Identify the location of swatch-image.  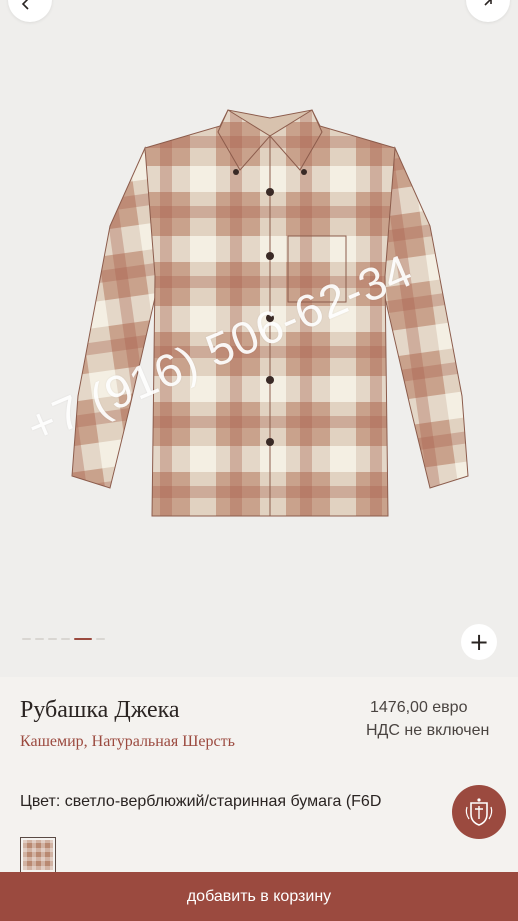
(38, 855).